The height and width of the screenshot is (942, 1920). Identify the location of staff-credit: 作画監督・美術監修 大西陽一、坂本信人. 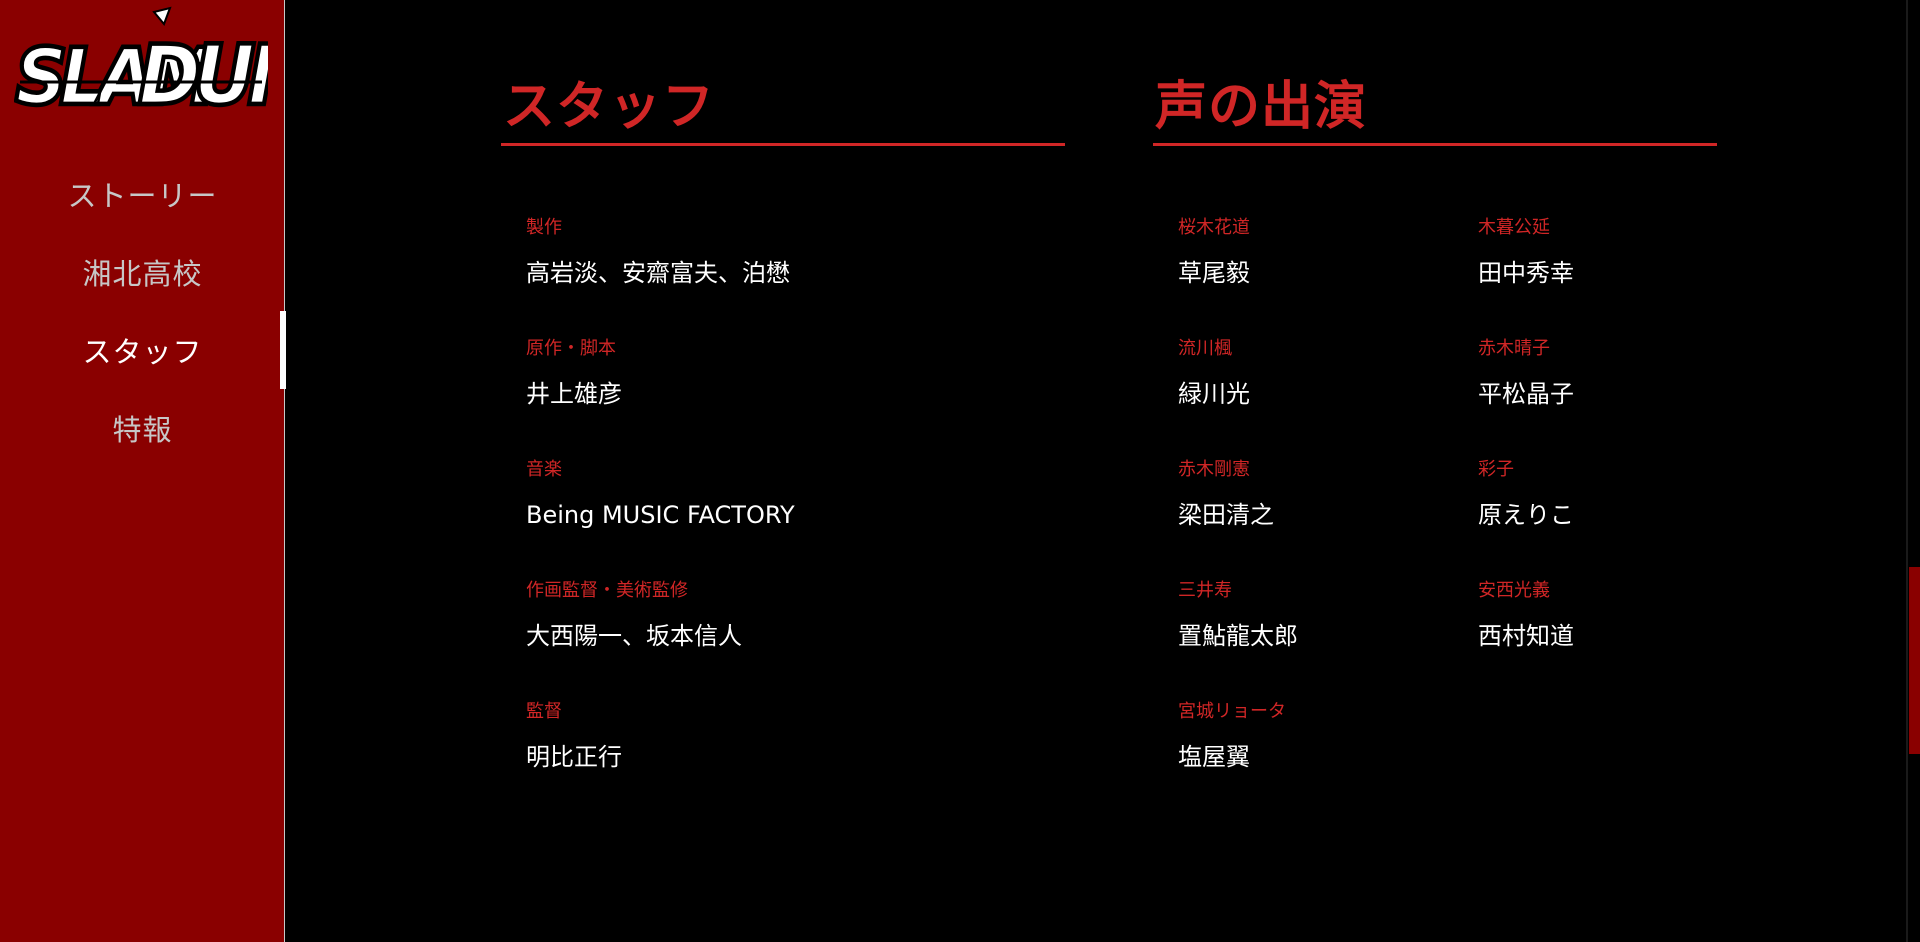
(660, 639).